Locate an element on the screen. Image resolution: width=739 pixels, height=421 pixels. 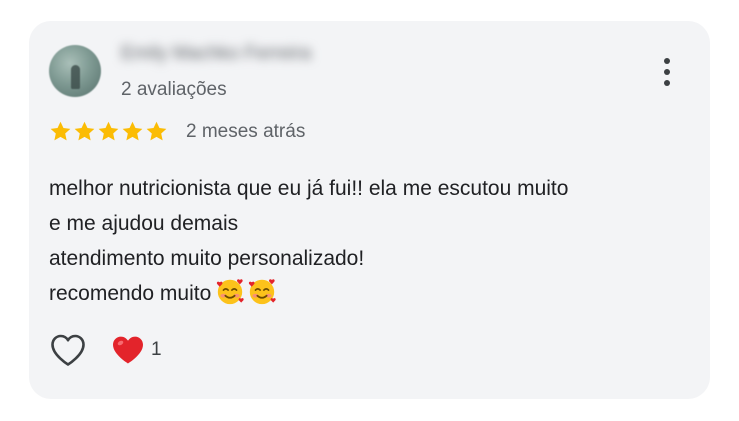
avatar is located at coordinates (75, 71).